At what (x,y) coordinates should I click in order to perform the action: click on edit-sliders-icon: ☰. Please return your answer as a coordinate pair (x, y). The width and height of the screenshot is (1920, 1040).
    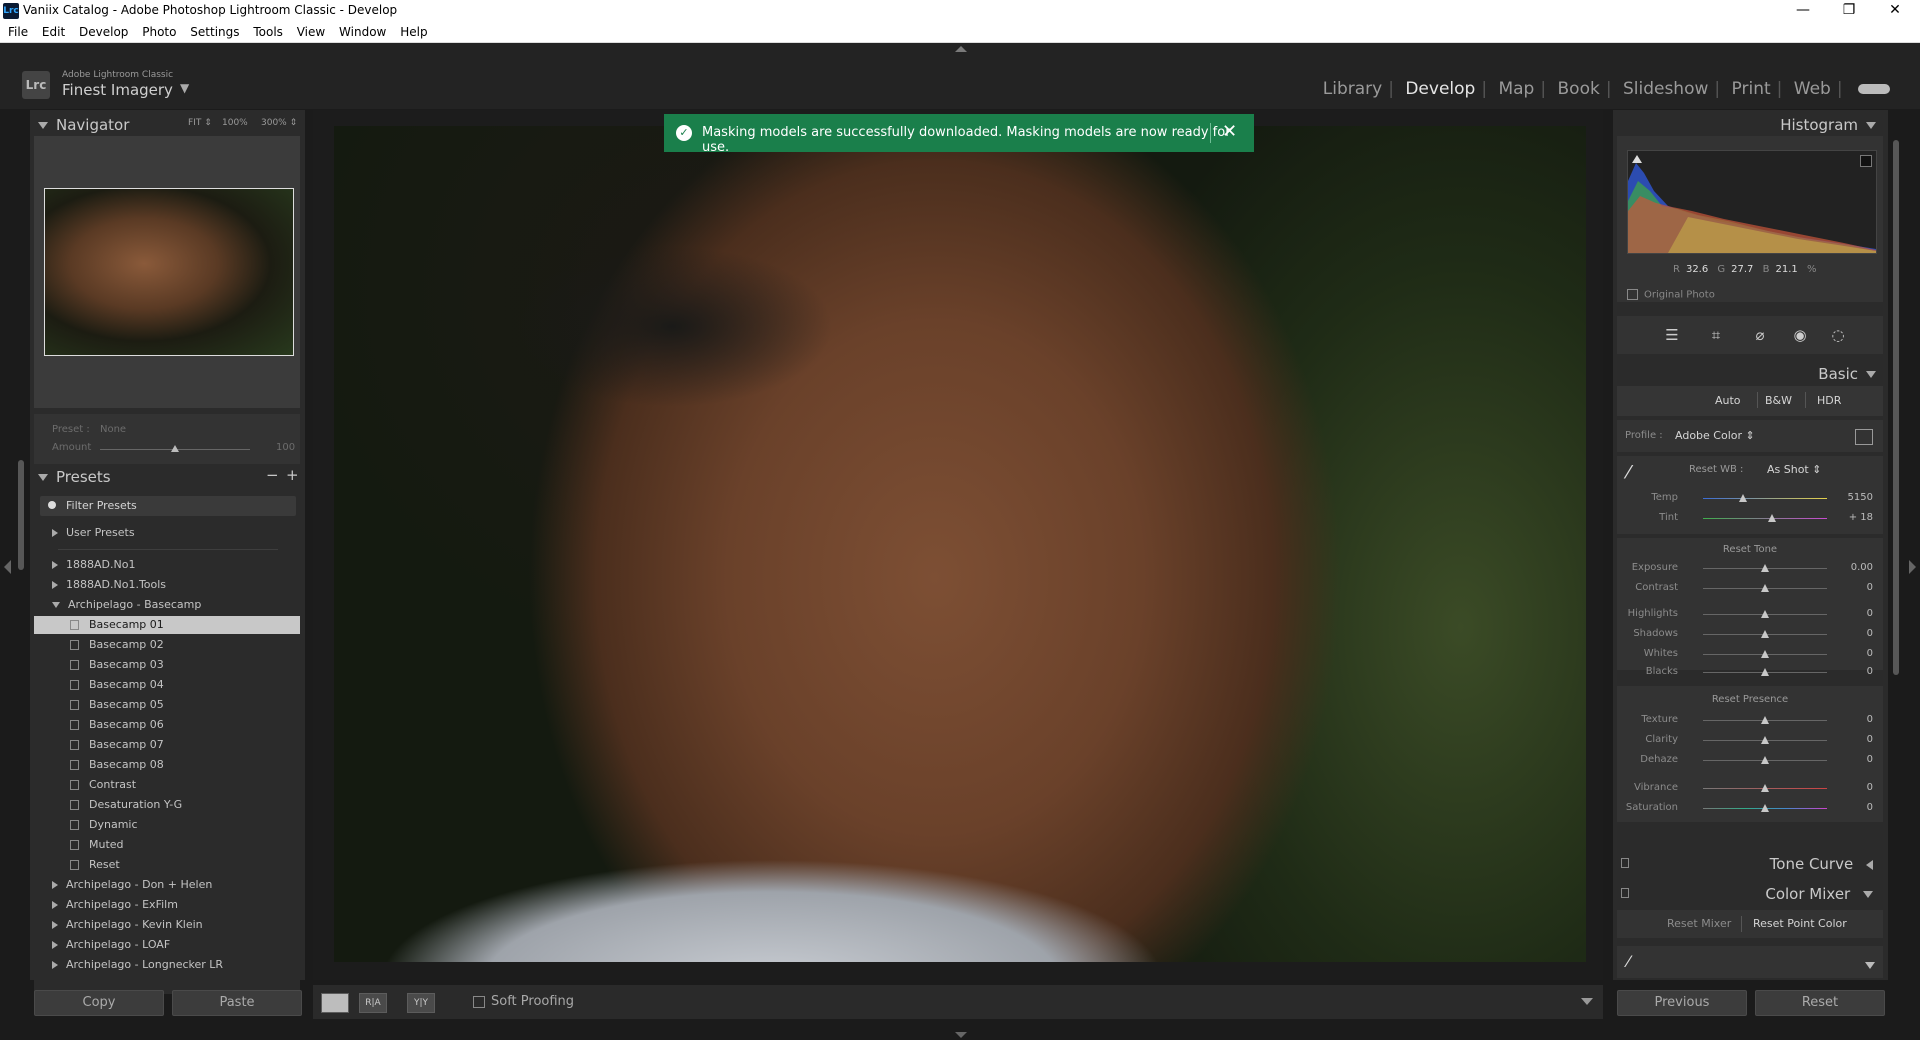
    Looking at the image, I should click on (1672, 335).